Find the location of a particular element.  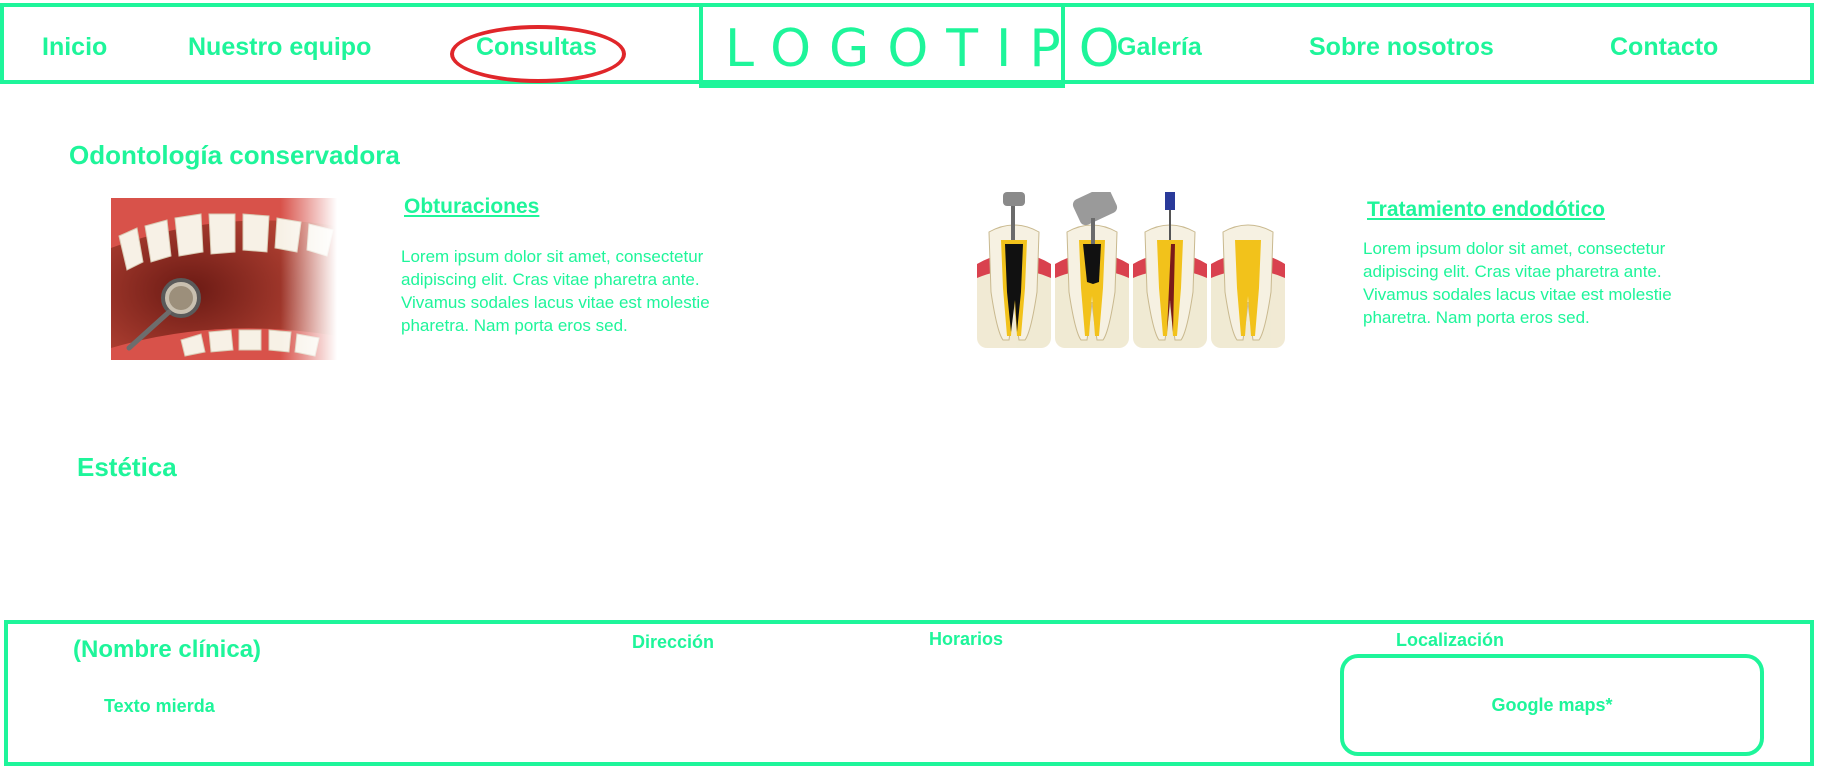

nav-item-sobre-nosotros: Sobre nosotros is located at coordinates (1401, 47).